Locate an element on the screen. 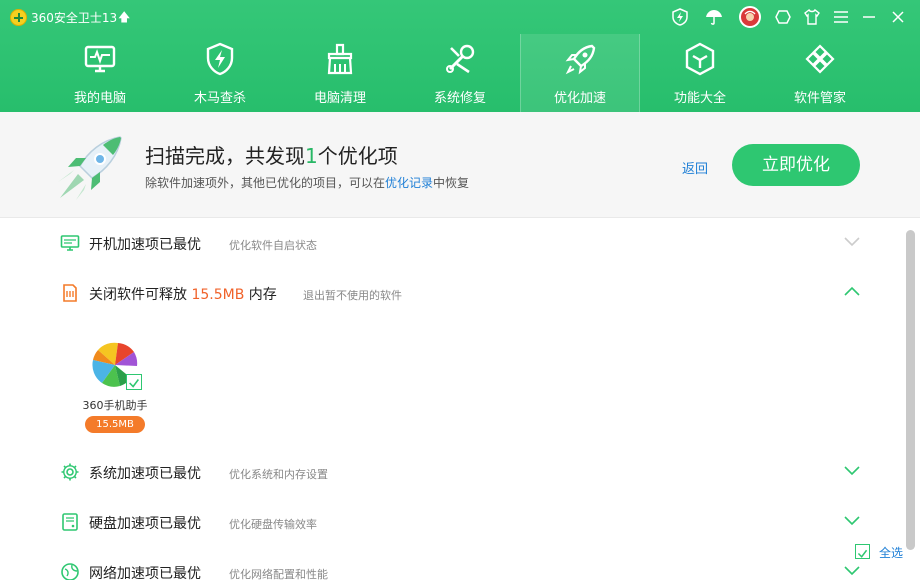  title-text: 内存 is located at coordinates (260, 295).